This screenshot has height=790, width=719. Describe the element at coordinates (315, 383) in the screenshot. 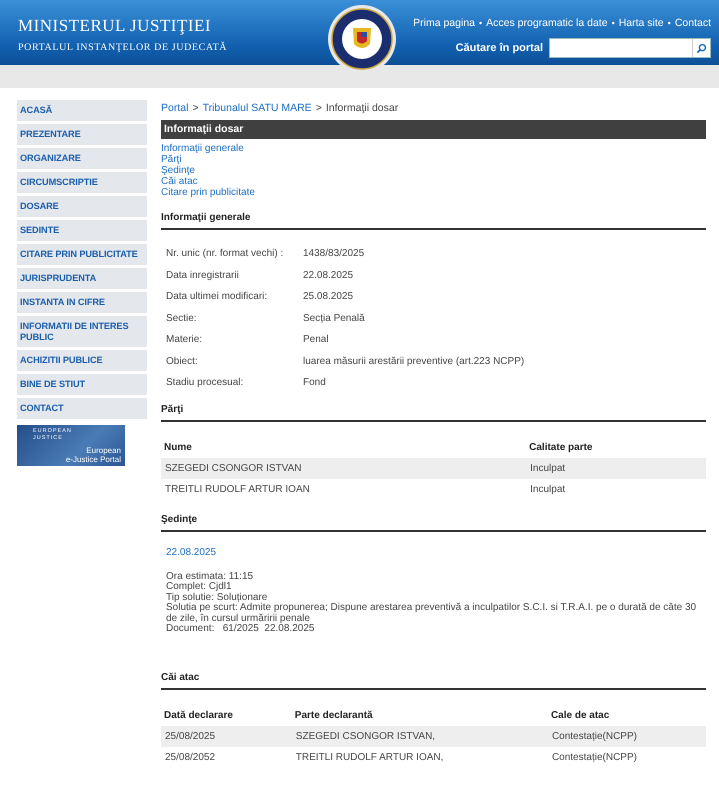

I see `field-value: Fond` at that location.